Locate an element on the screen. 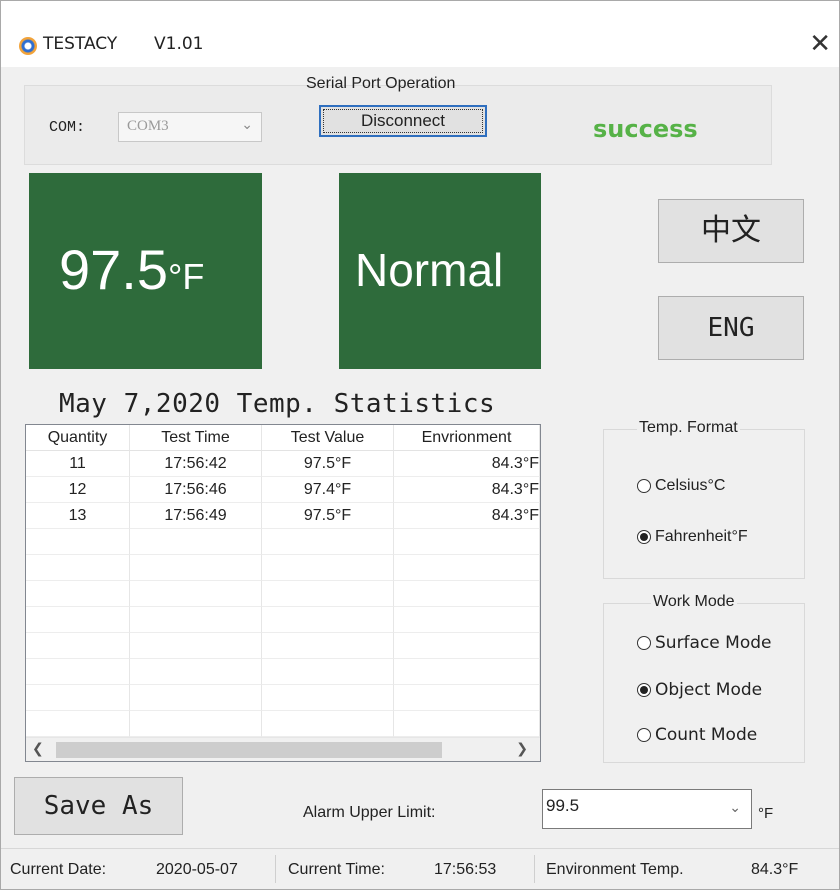  testacy-logo-icon is located at coordinates (28, 46).